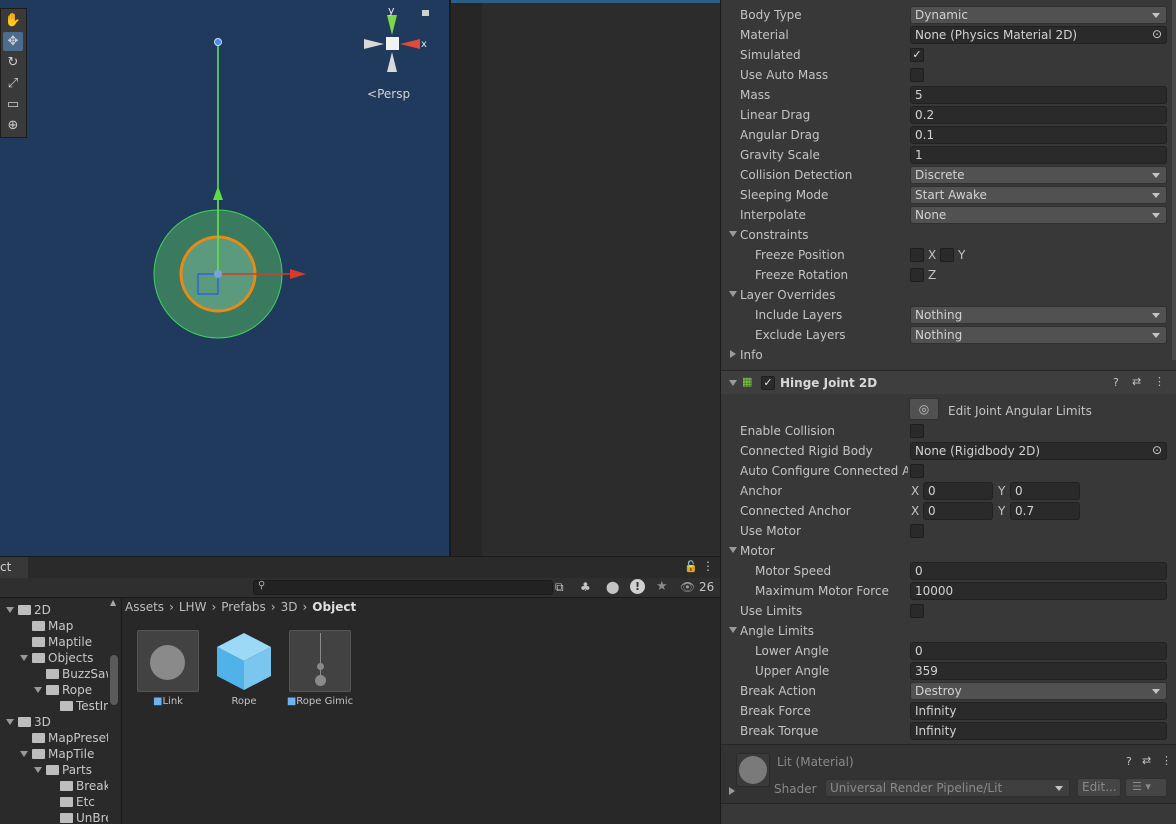 The image size is (1176, 824). I want to click on exclude-layers-dropdown: Nothing, so click(1038, 335).